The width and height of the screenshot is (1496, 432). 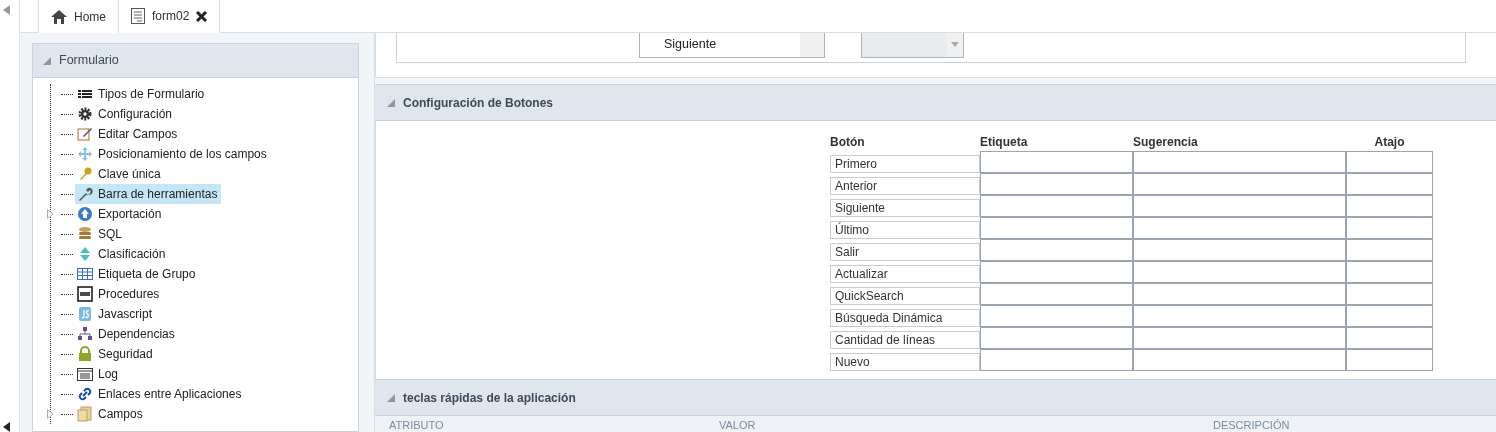 What do you see at coordinates (128, 134) in the screenshot?
I see `tree-item: Editar Campos` at bounding box center [128, 134].